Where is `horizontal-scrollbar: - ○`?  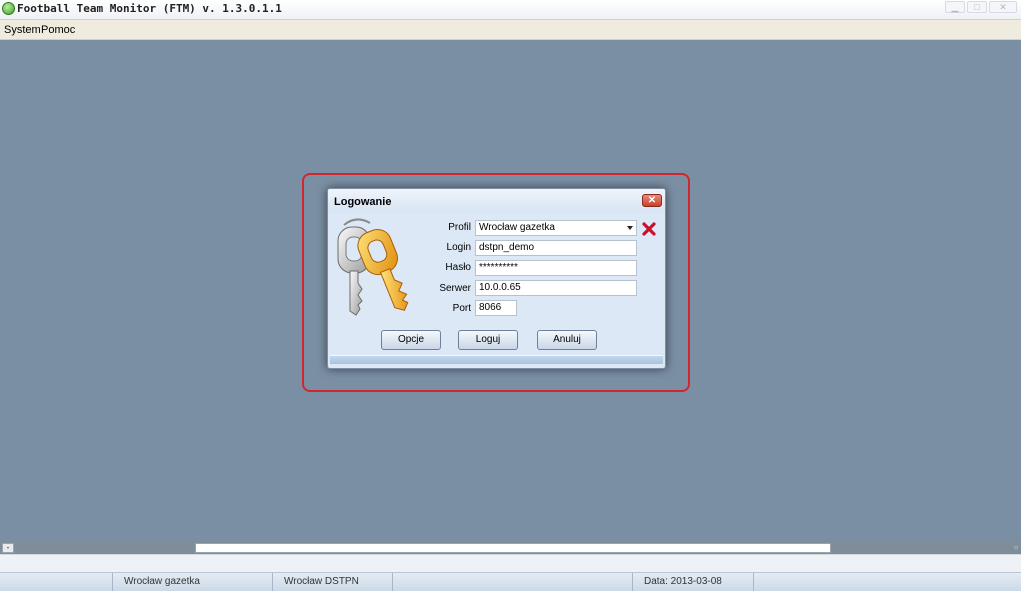 horizontal-scrollbar: - ○ is located at coordinates (510, 548).